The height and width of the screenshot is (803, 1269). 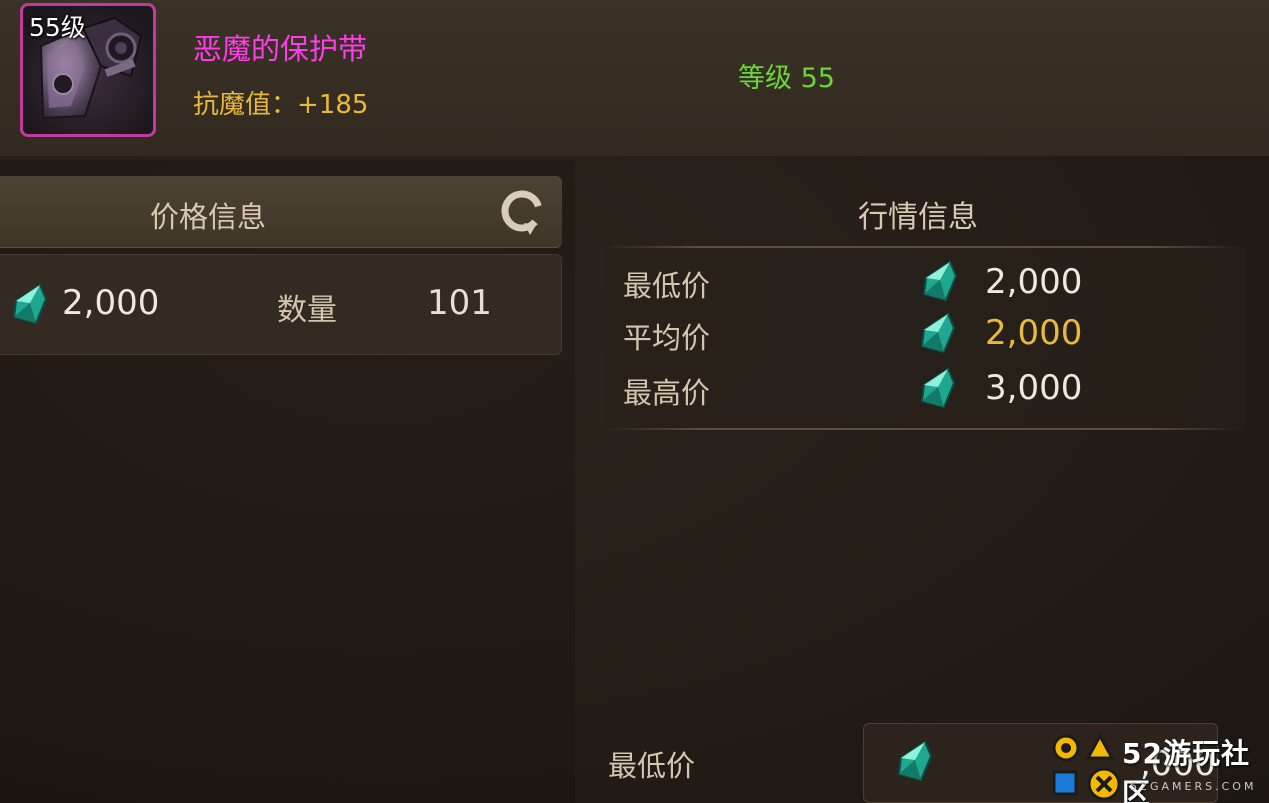 What do you see at coordinates (281, 105) in the screenshot?
I see `item-stat: 抗魔值：+185` at bounding box center [281, 105].